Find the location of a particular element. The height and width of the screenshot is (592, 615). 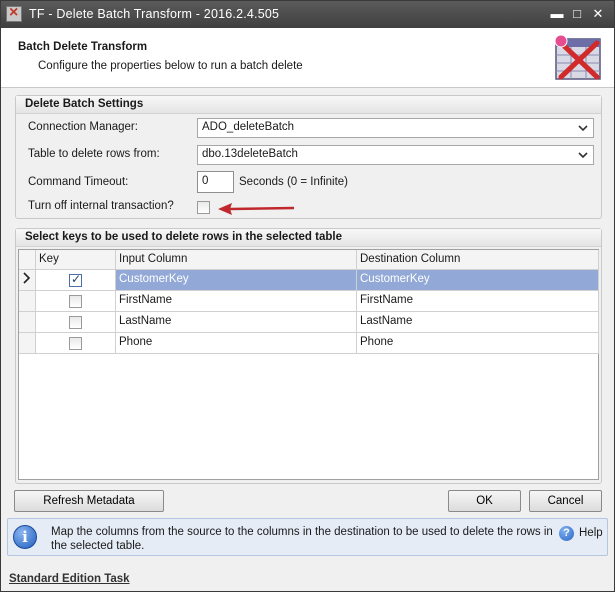

ok-button: OK is located at coordinates (484, 501).